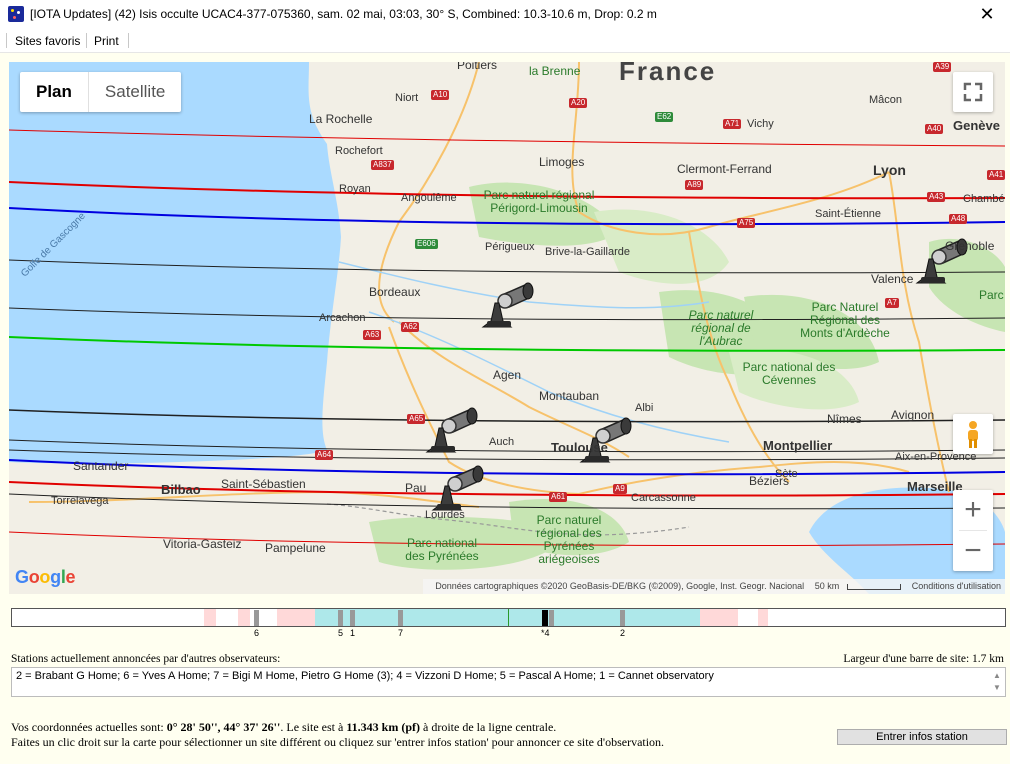  Describe the element at coordinates (539, 201) in the screenshot. I see `place-label: Parc naturel régional Périgord-Limousin` at that location.